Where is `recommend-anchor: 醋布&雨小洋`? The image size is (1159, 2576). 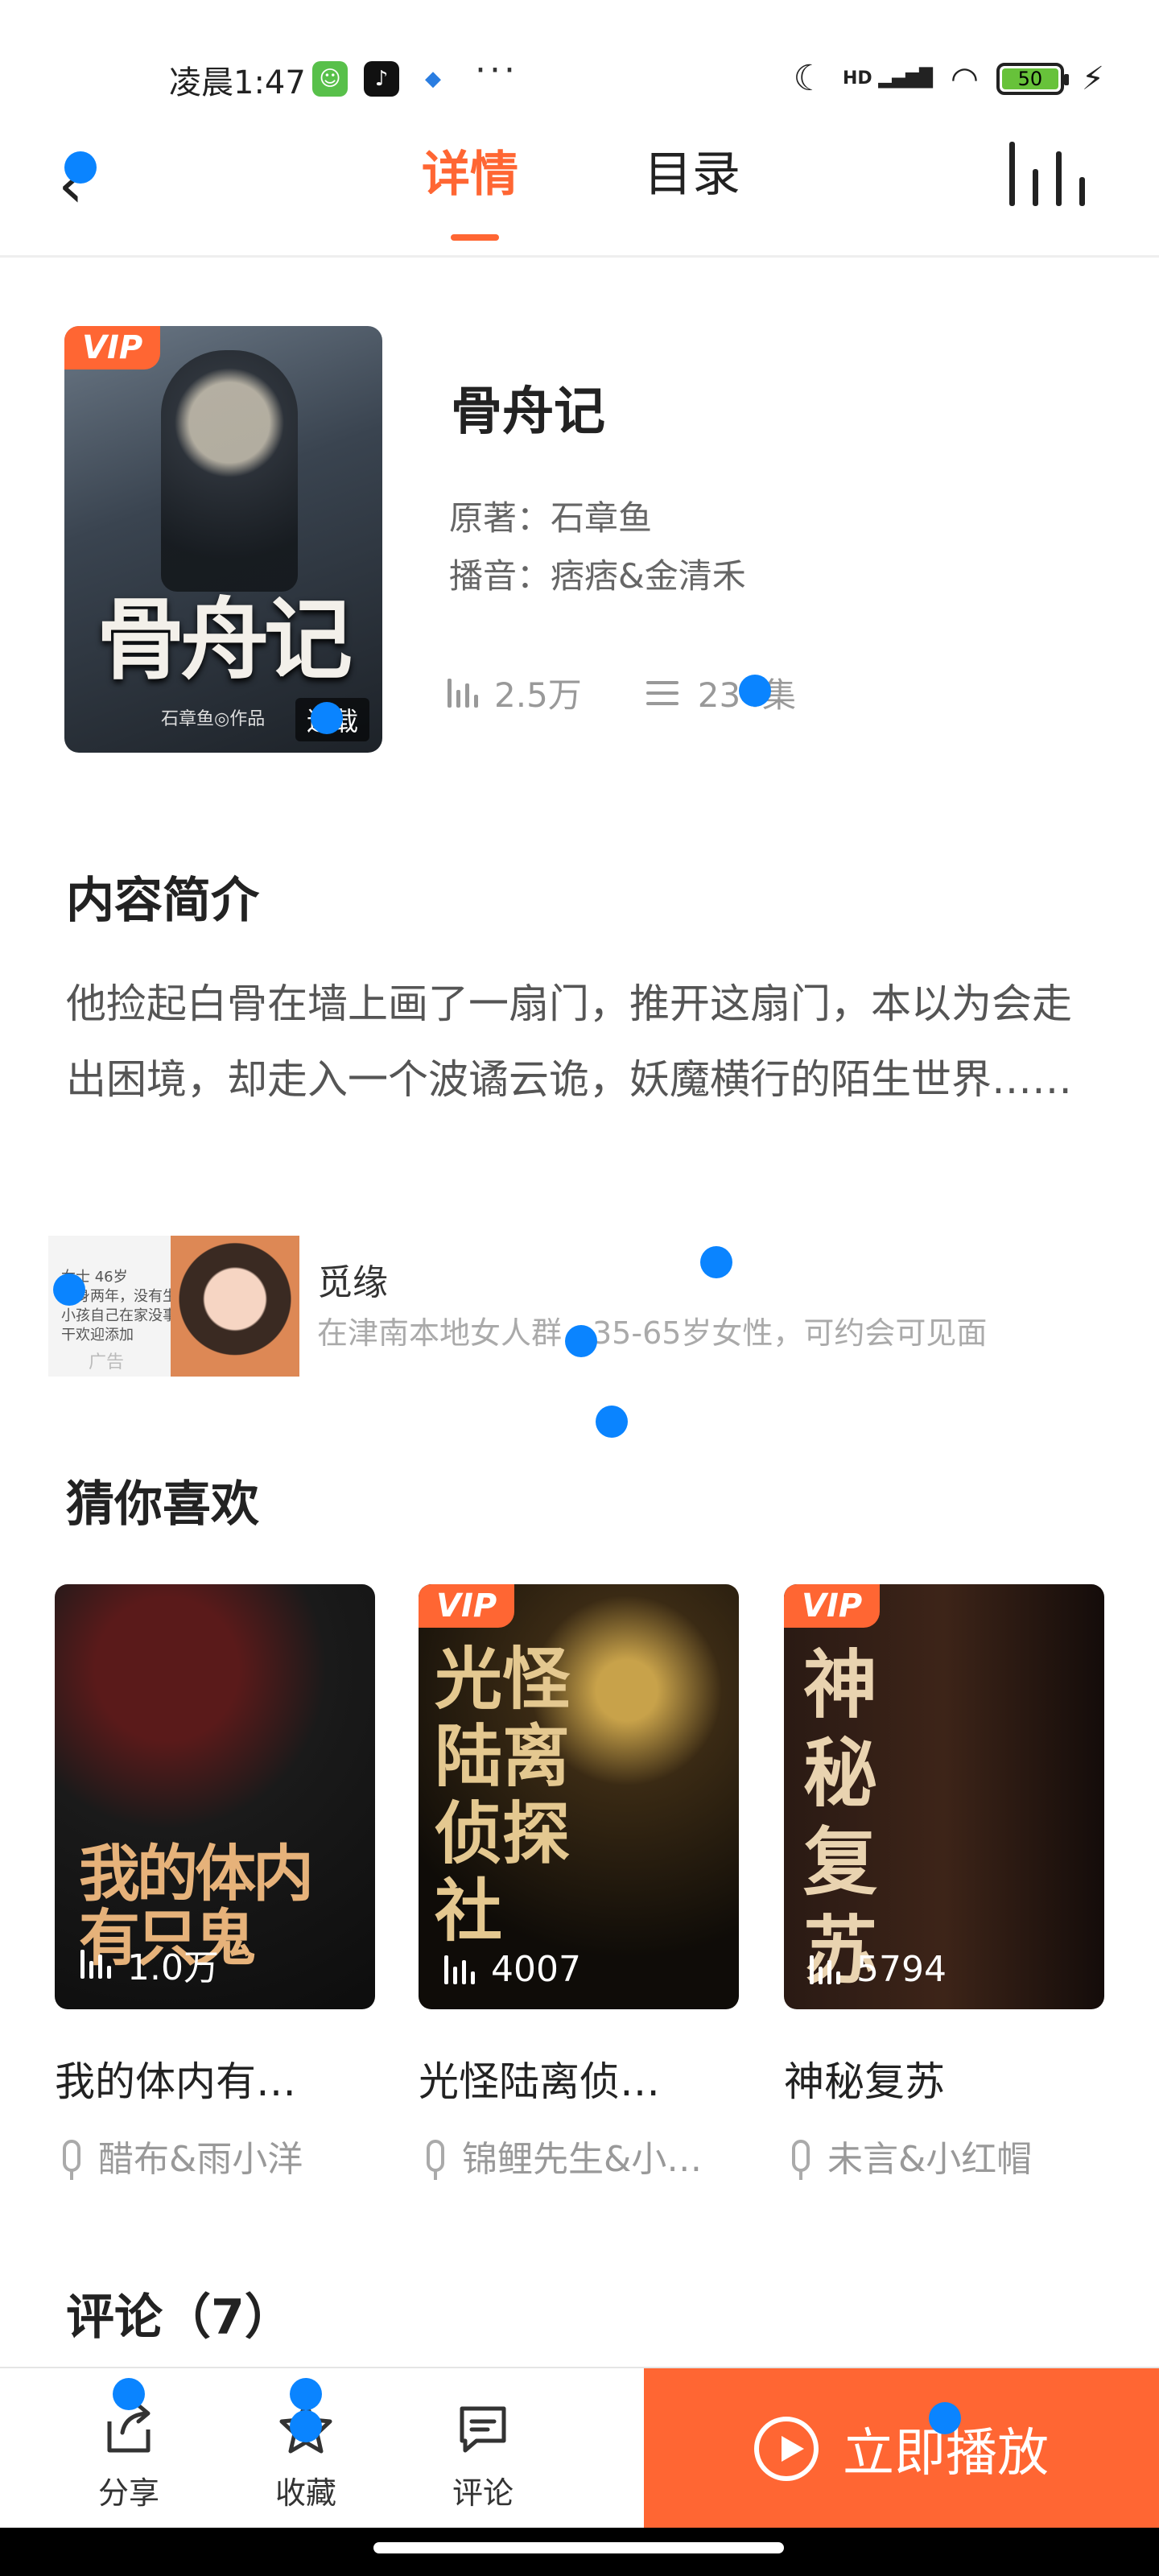
recommend-anchor: 醋布&雨小洋 is located at coordinates (215, 2156).